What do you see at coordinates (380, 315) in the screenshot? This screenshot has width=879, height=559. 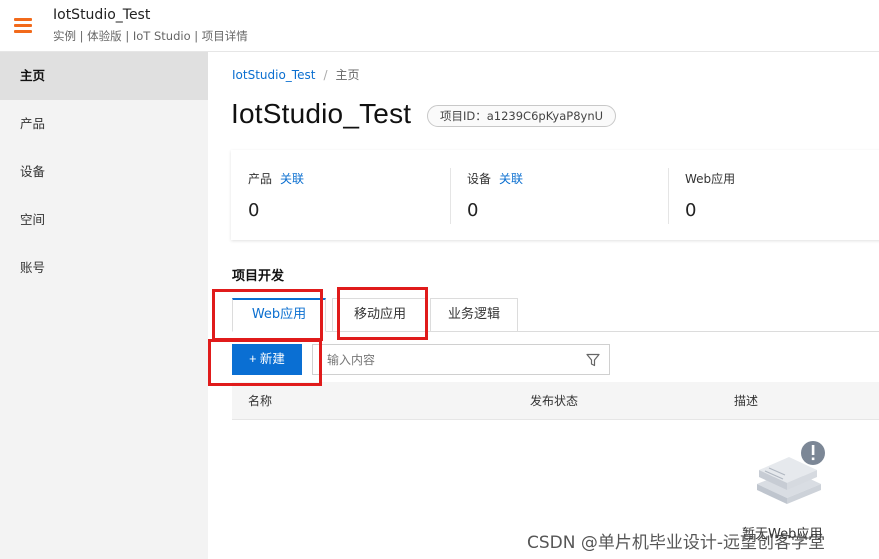 I see `tab-mobile-app: 移动应用` at bounding box center [380, 315].